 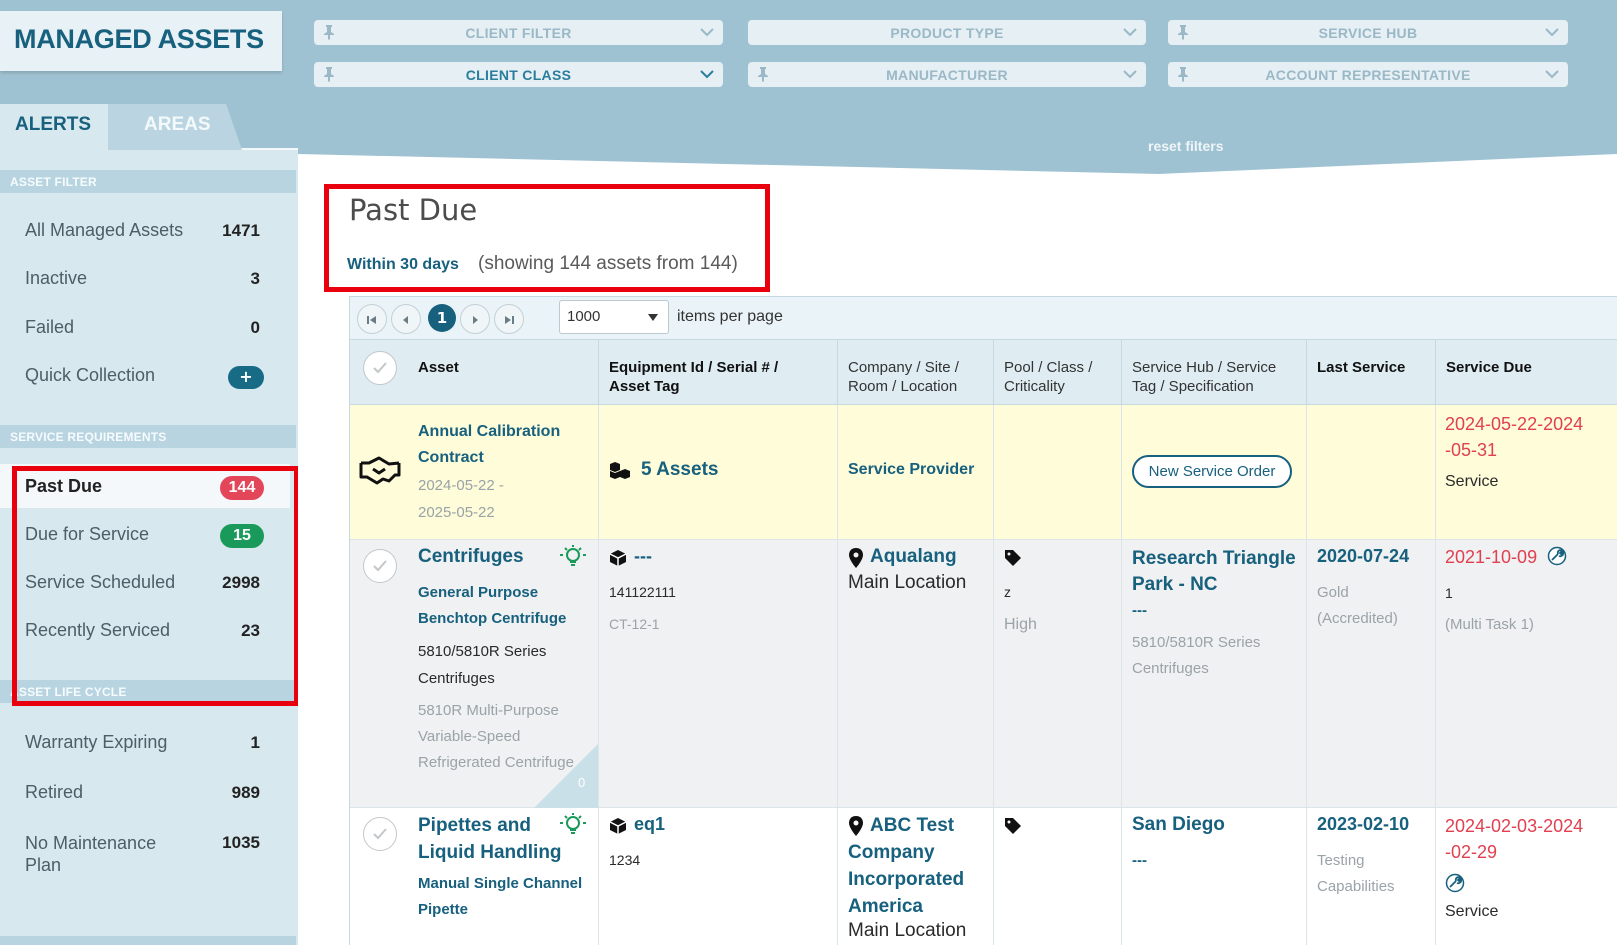 I want to click on service-hub-label: SERVICE HUB, so click(x=1368, y=32).